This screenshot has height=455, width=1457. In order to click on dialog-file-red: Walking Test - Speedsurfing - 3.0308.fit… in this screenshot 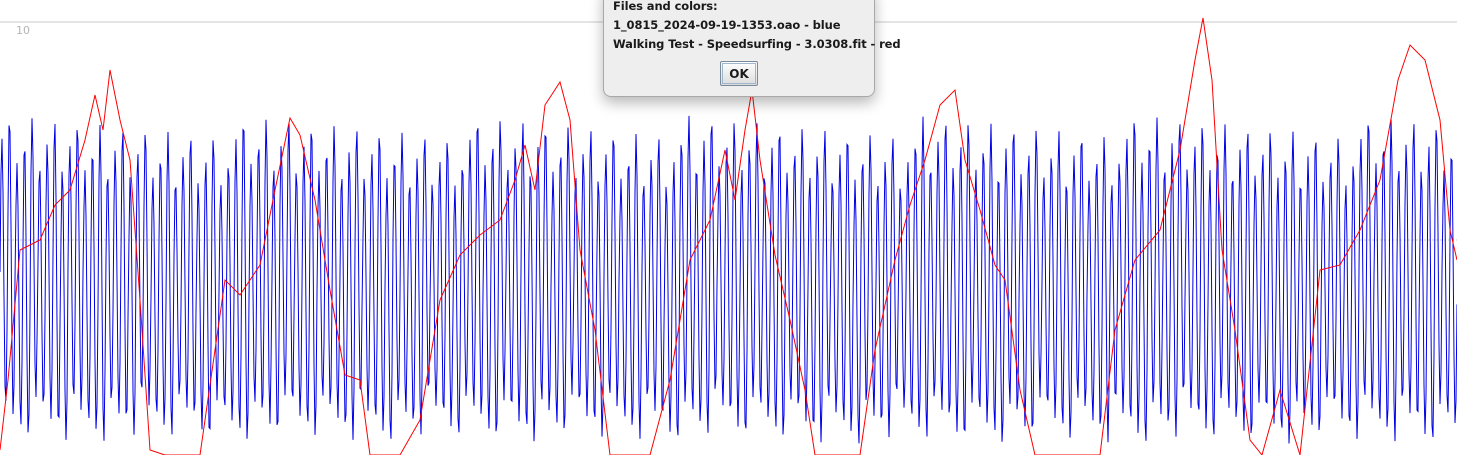, I will do `click(757, 44)`.